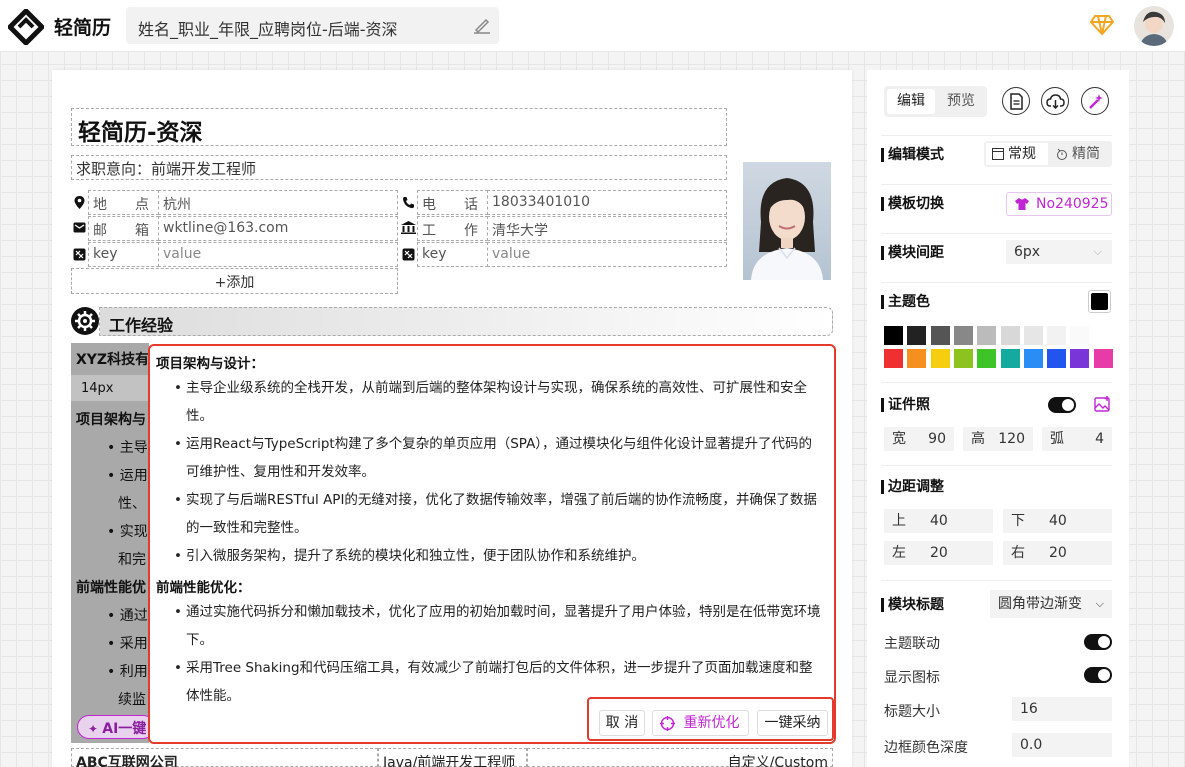 The width and height of the screenshot is (1185, 767). Describe the element at coordinates (466, 321) in the screenshot. I see `section-title-bar: 工作经验` at that location.